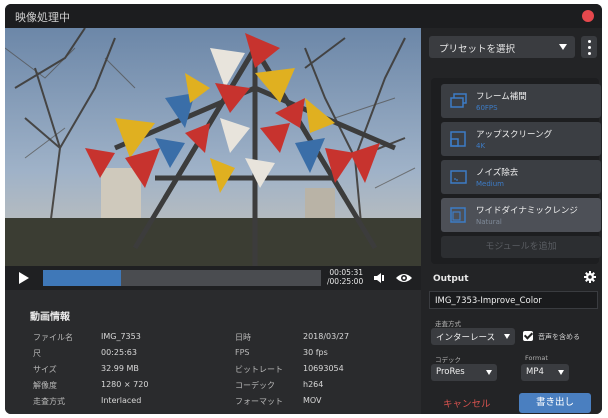 The height and width of the screenshot is (418, 608). I want to click on info-value: 32.99 MB, so click(120, 368).